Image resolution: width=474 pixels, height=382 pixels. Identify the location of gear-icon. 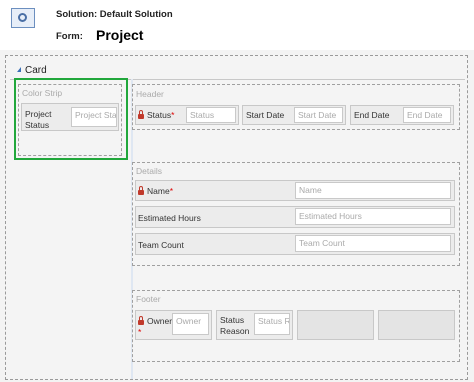
(22, 17).